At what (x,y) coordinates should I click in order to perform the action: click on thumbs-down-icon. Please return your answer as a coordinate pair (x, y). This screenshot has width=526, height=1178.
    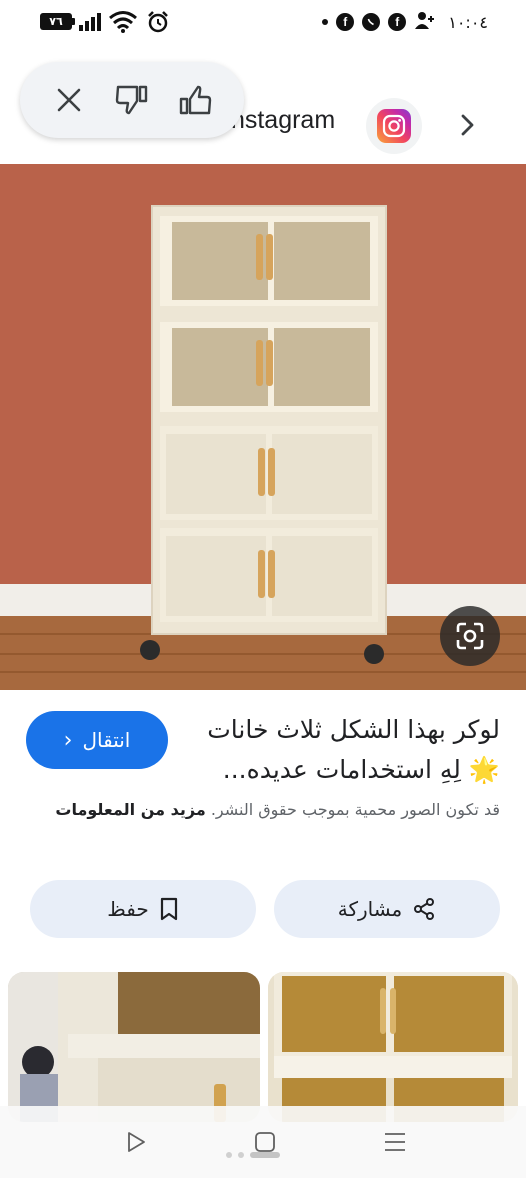
    Looking at the image, I should click on (131, 100).